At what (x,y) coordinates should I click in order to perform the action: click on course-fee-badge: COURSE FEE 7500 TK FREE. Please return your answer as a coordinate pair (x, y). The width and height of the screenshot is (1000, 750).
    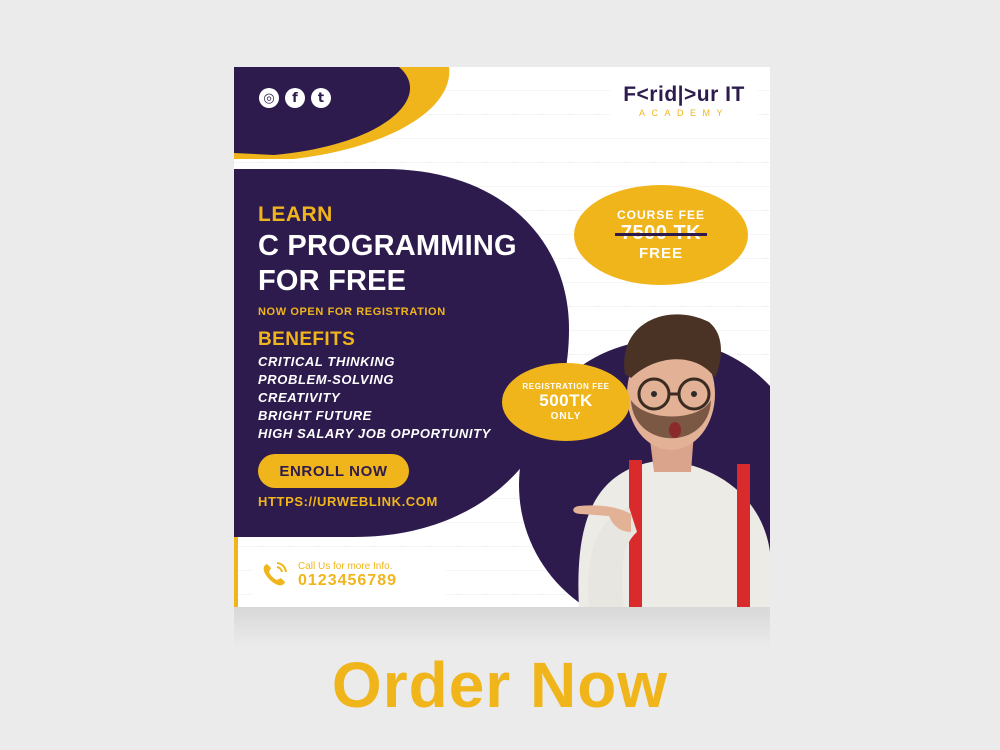
    Looking at the image, I should click on (661, 235).